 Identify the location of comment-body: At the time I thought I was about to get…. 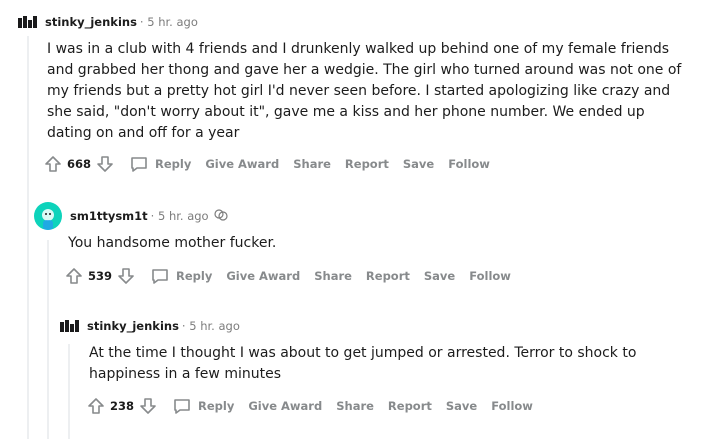
(363, 363).